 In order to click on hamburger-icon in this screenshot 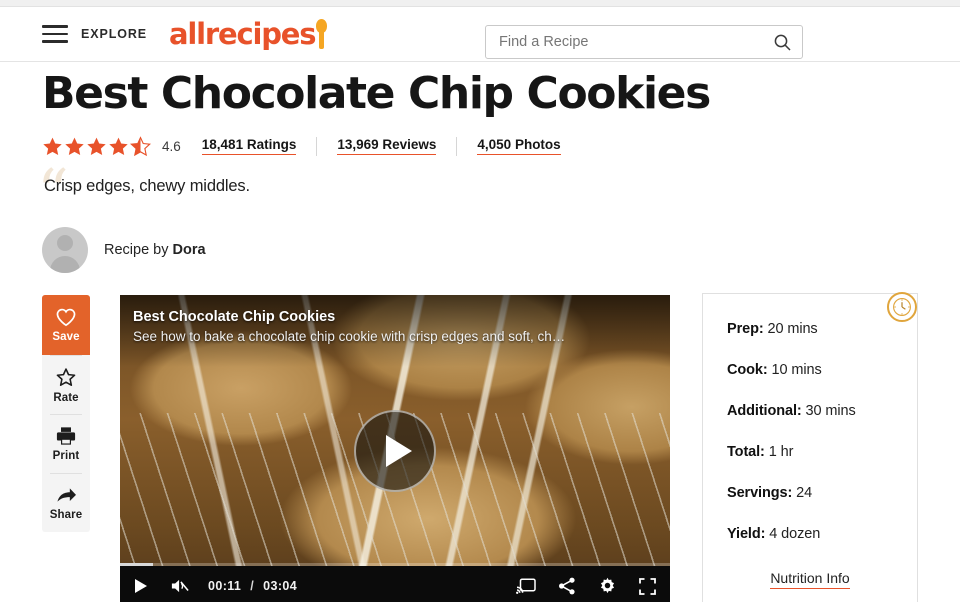, I will do `click(55, 34)`.